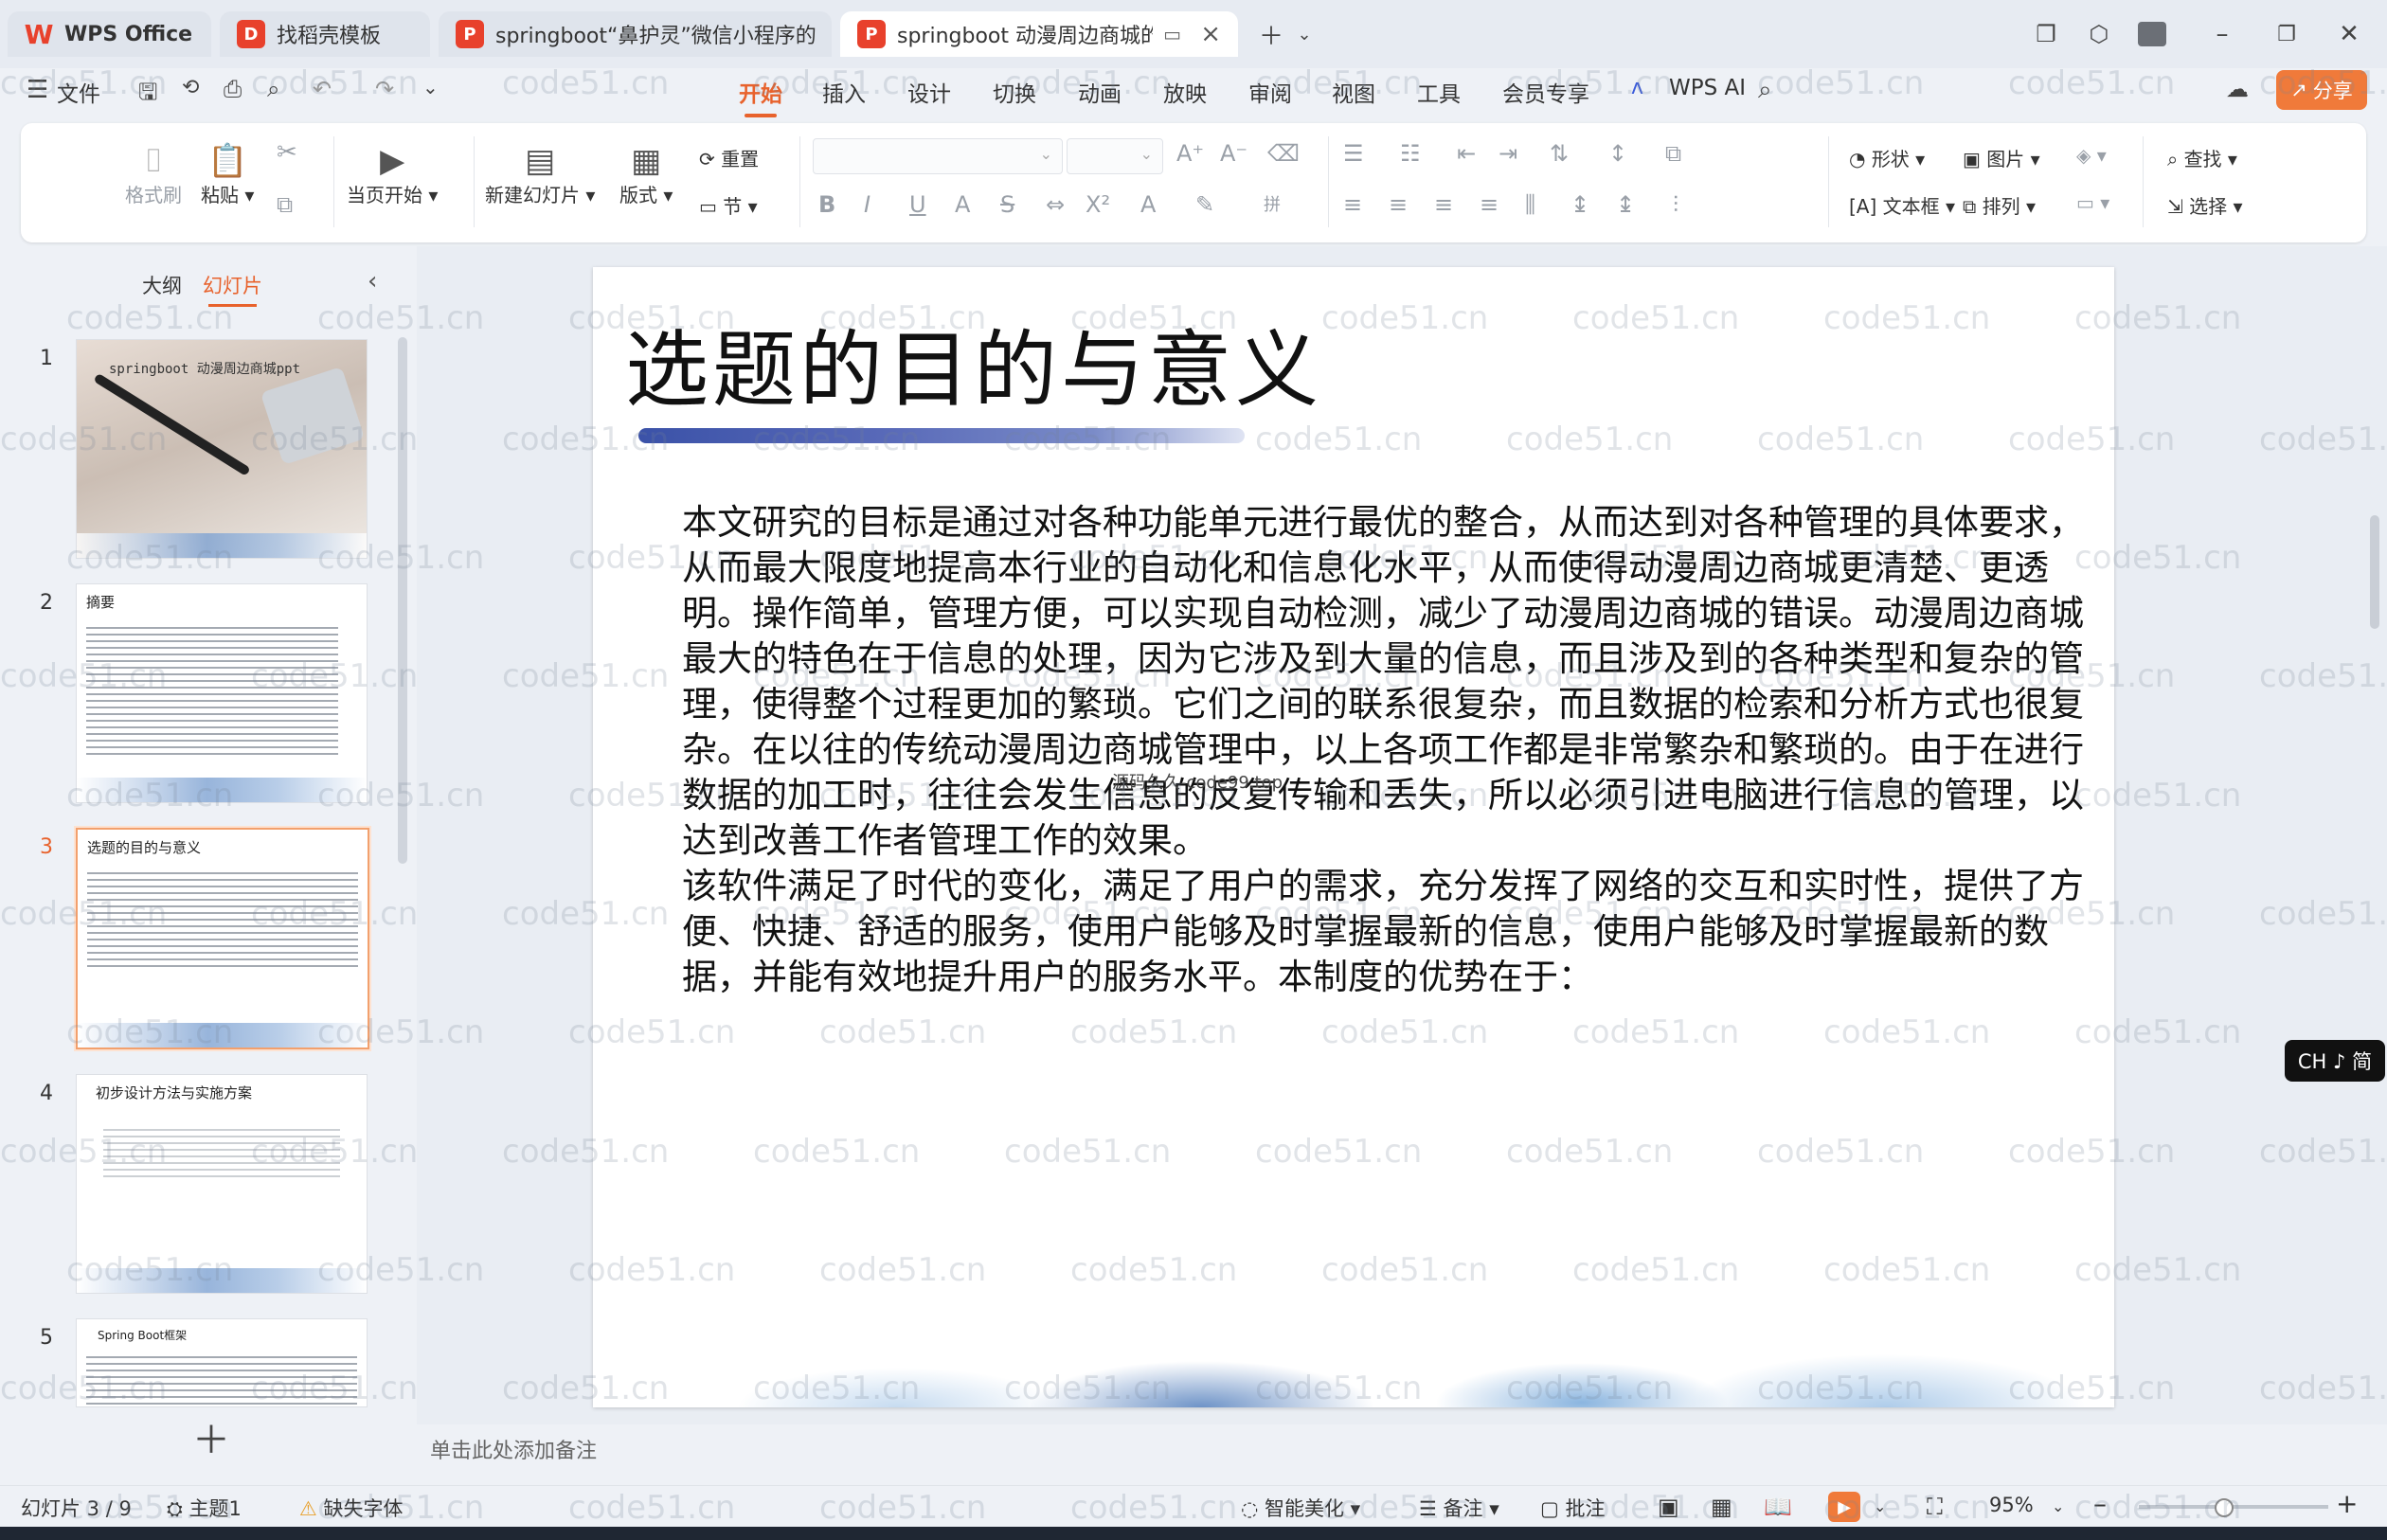 The width and height of the screenshot is (2387, 1540). What do you see at coordinates (222, 1184) in the screenshot?
I see `slide-thumbnail-4: 初步设计方法与实施方案` at bounding box center [222, 1184].